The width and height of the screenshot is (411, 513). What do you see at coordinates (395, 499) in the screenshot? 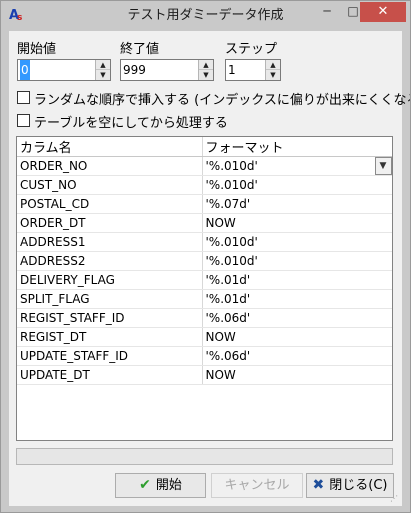
I see `resize-grip-icon: ⋰` at bounding box center [395, 499].